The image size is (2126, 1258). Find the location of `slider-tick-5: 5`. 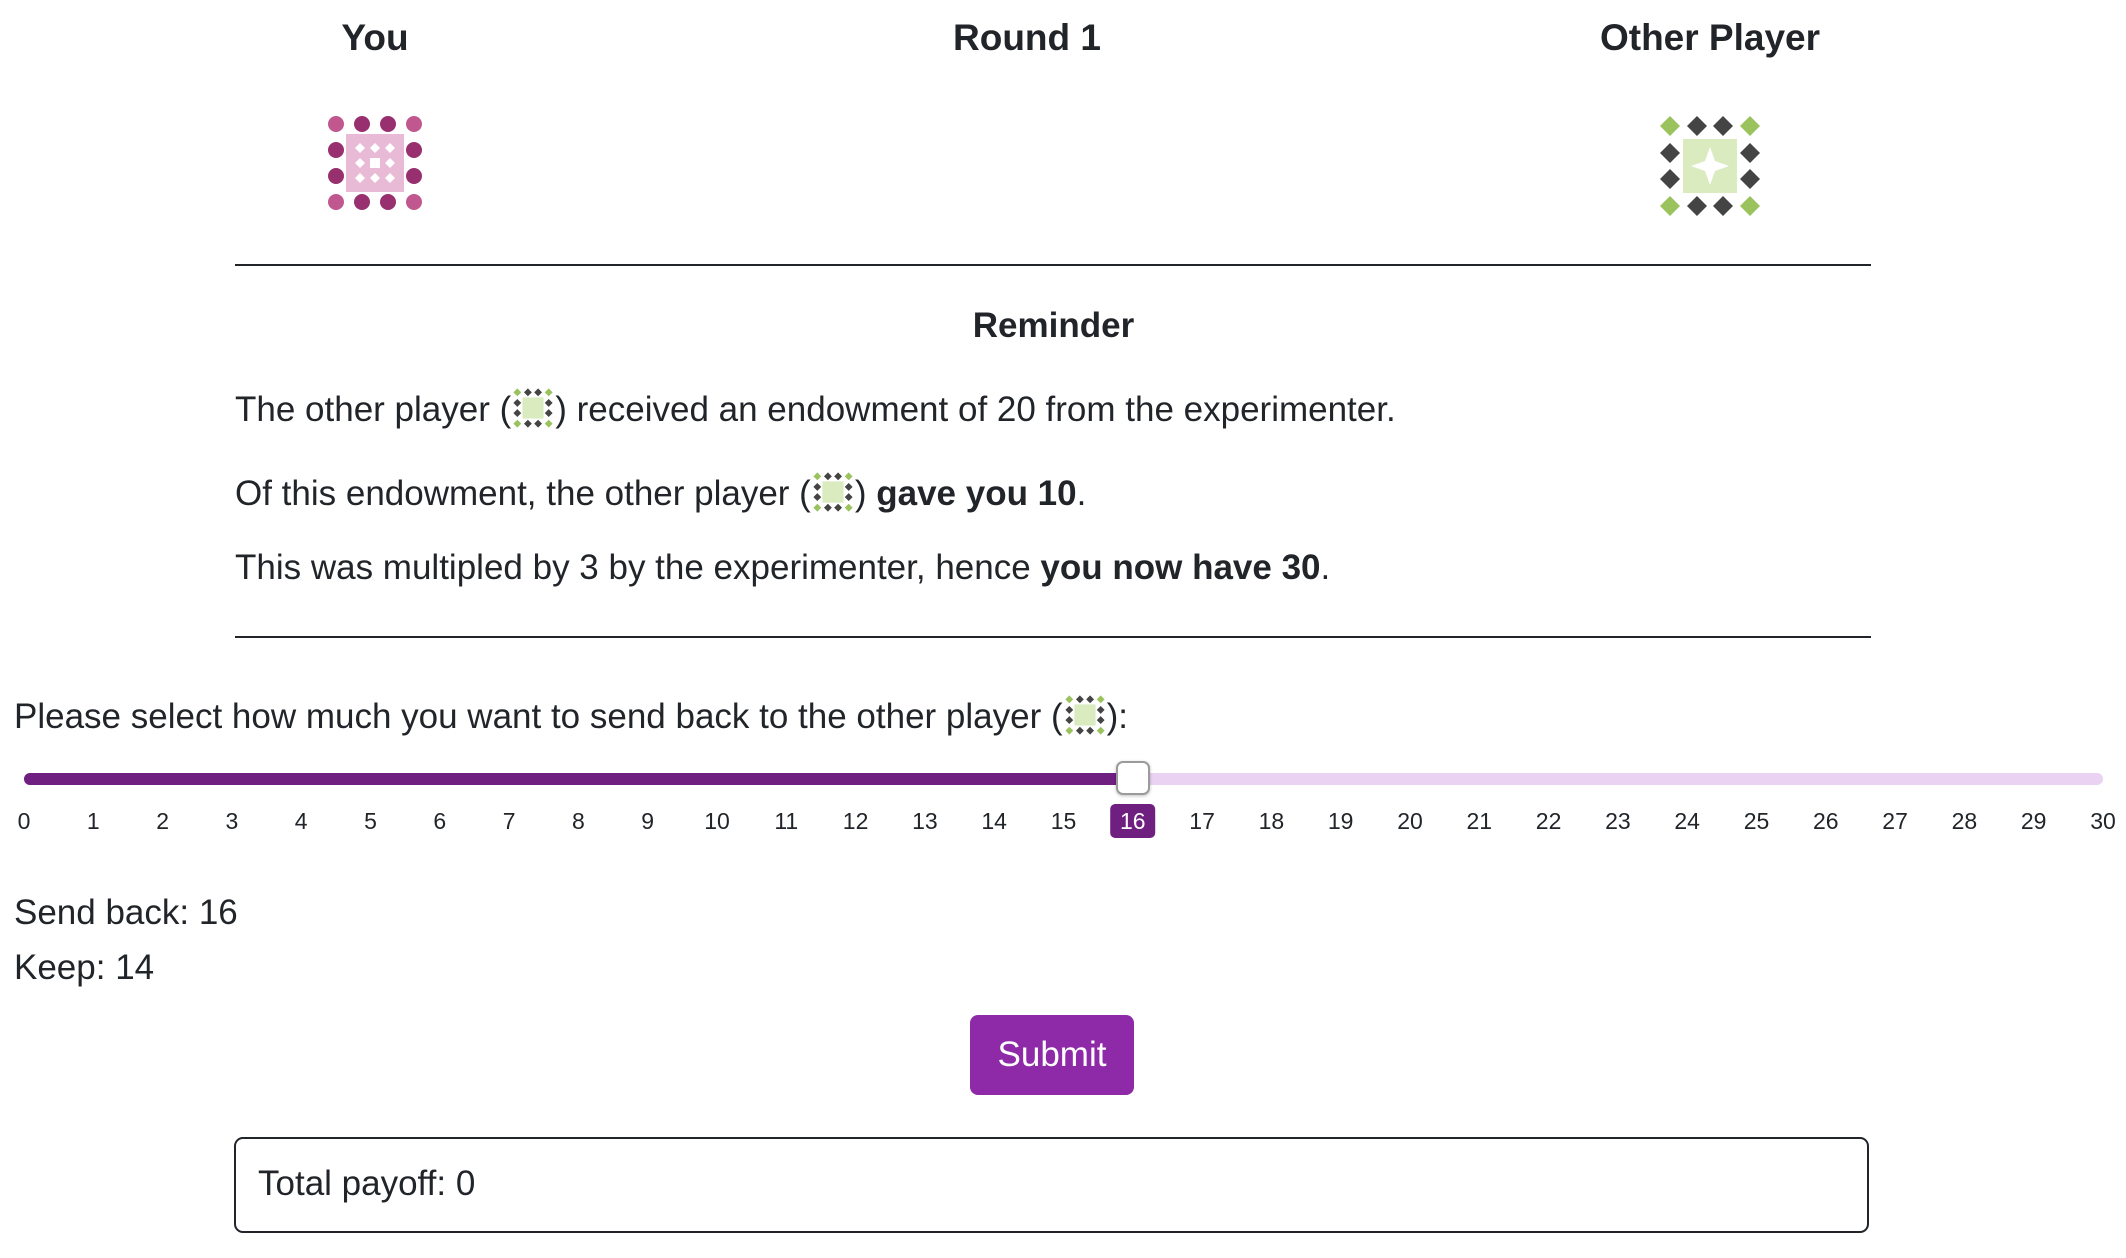

slider-tick-5: 5 is located at coordinates (370, 821).